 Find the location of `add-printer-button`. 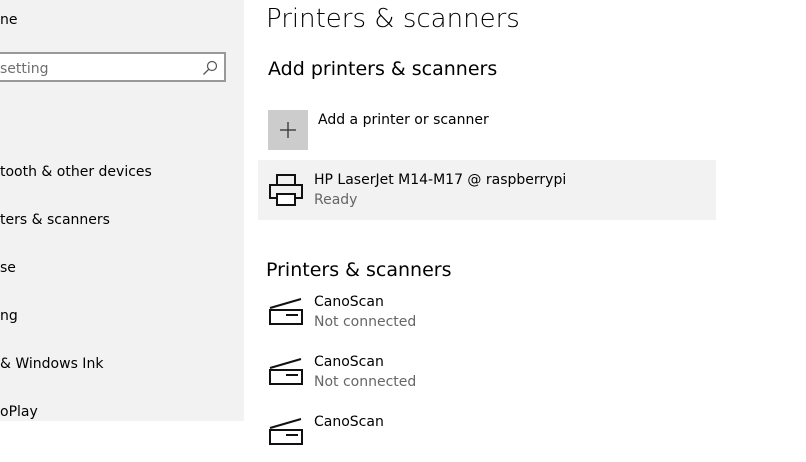

add-printer-button is located at coordinates (288, 130).